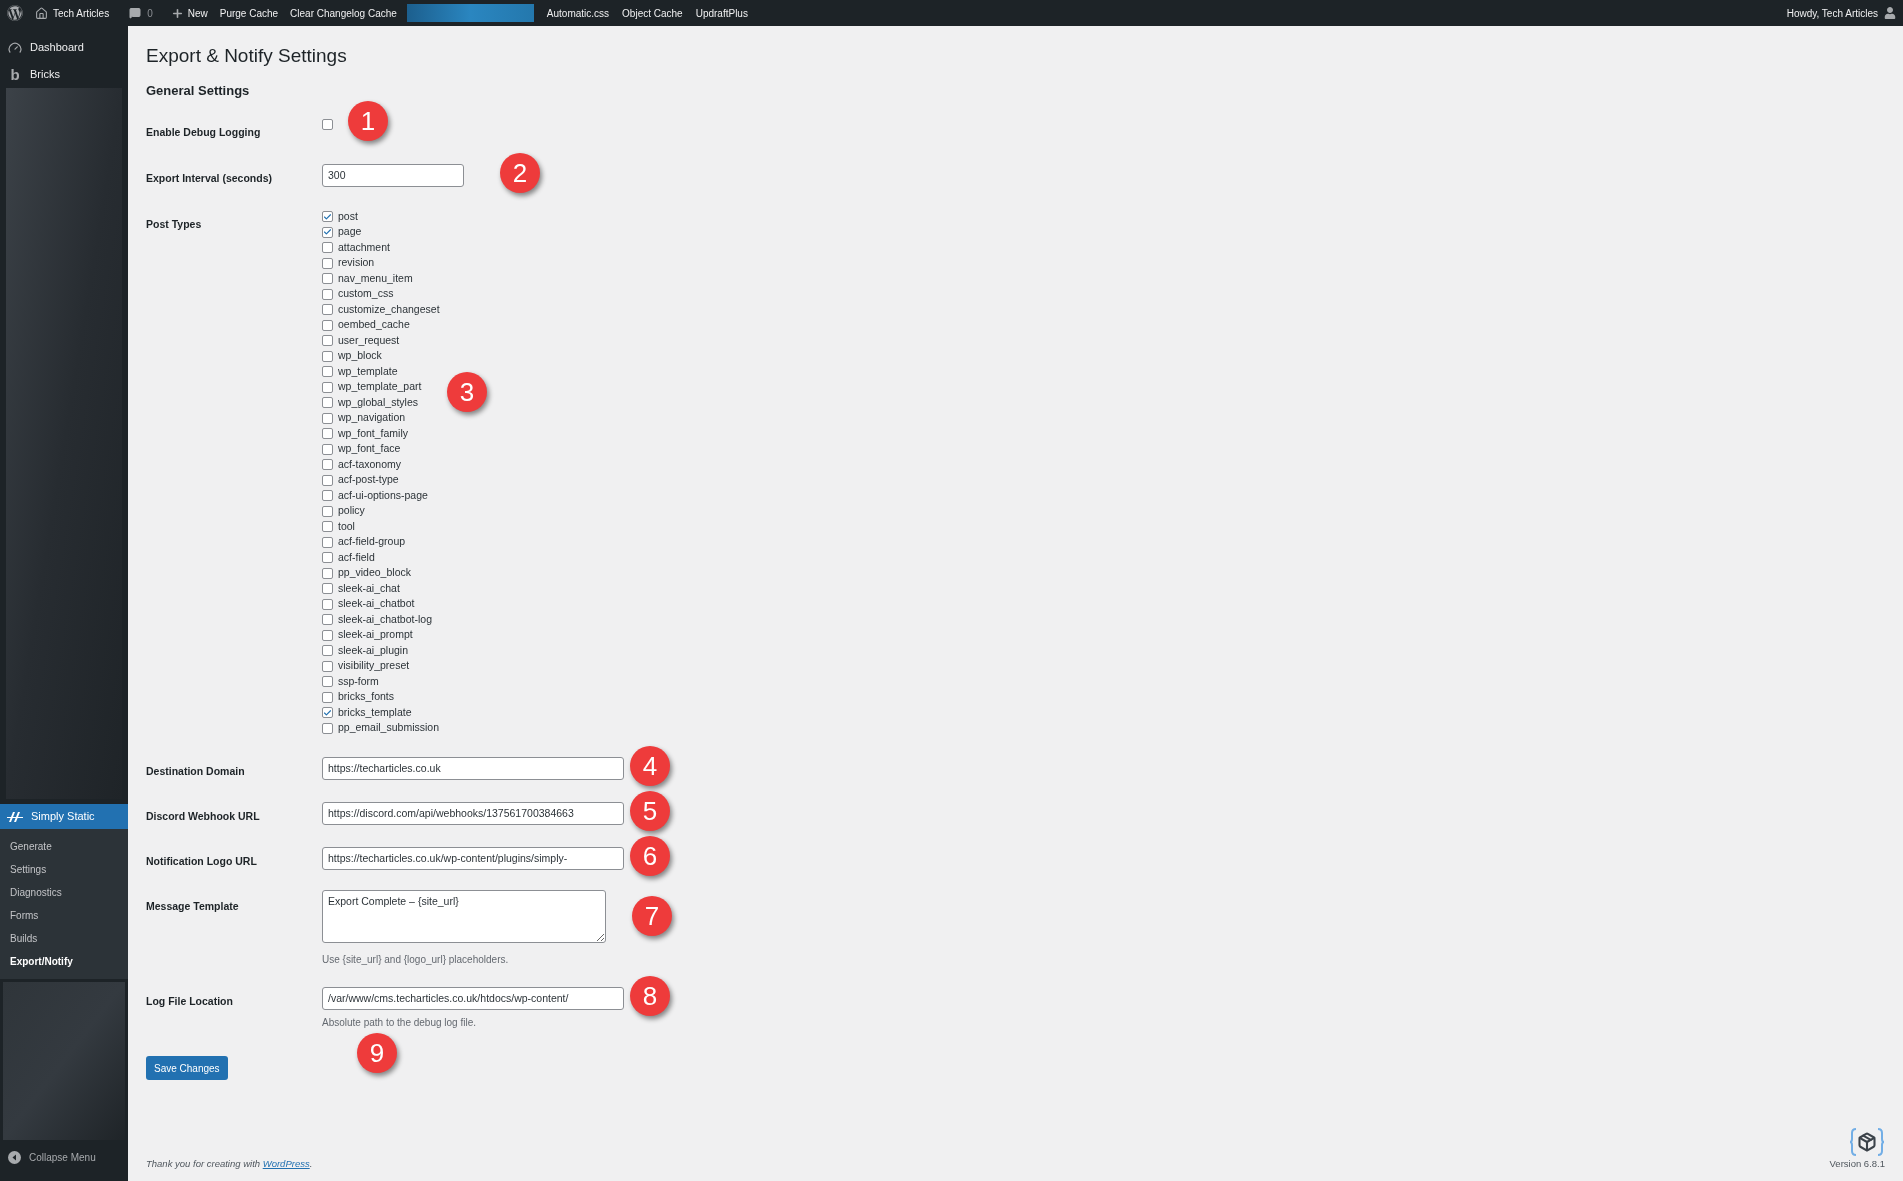 The image size is (1903, 1181). What do you see at coordinates (356, 263) in the screenshot?
I see `option-label: revision` at bounding box center [356, 263].